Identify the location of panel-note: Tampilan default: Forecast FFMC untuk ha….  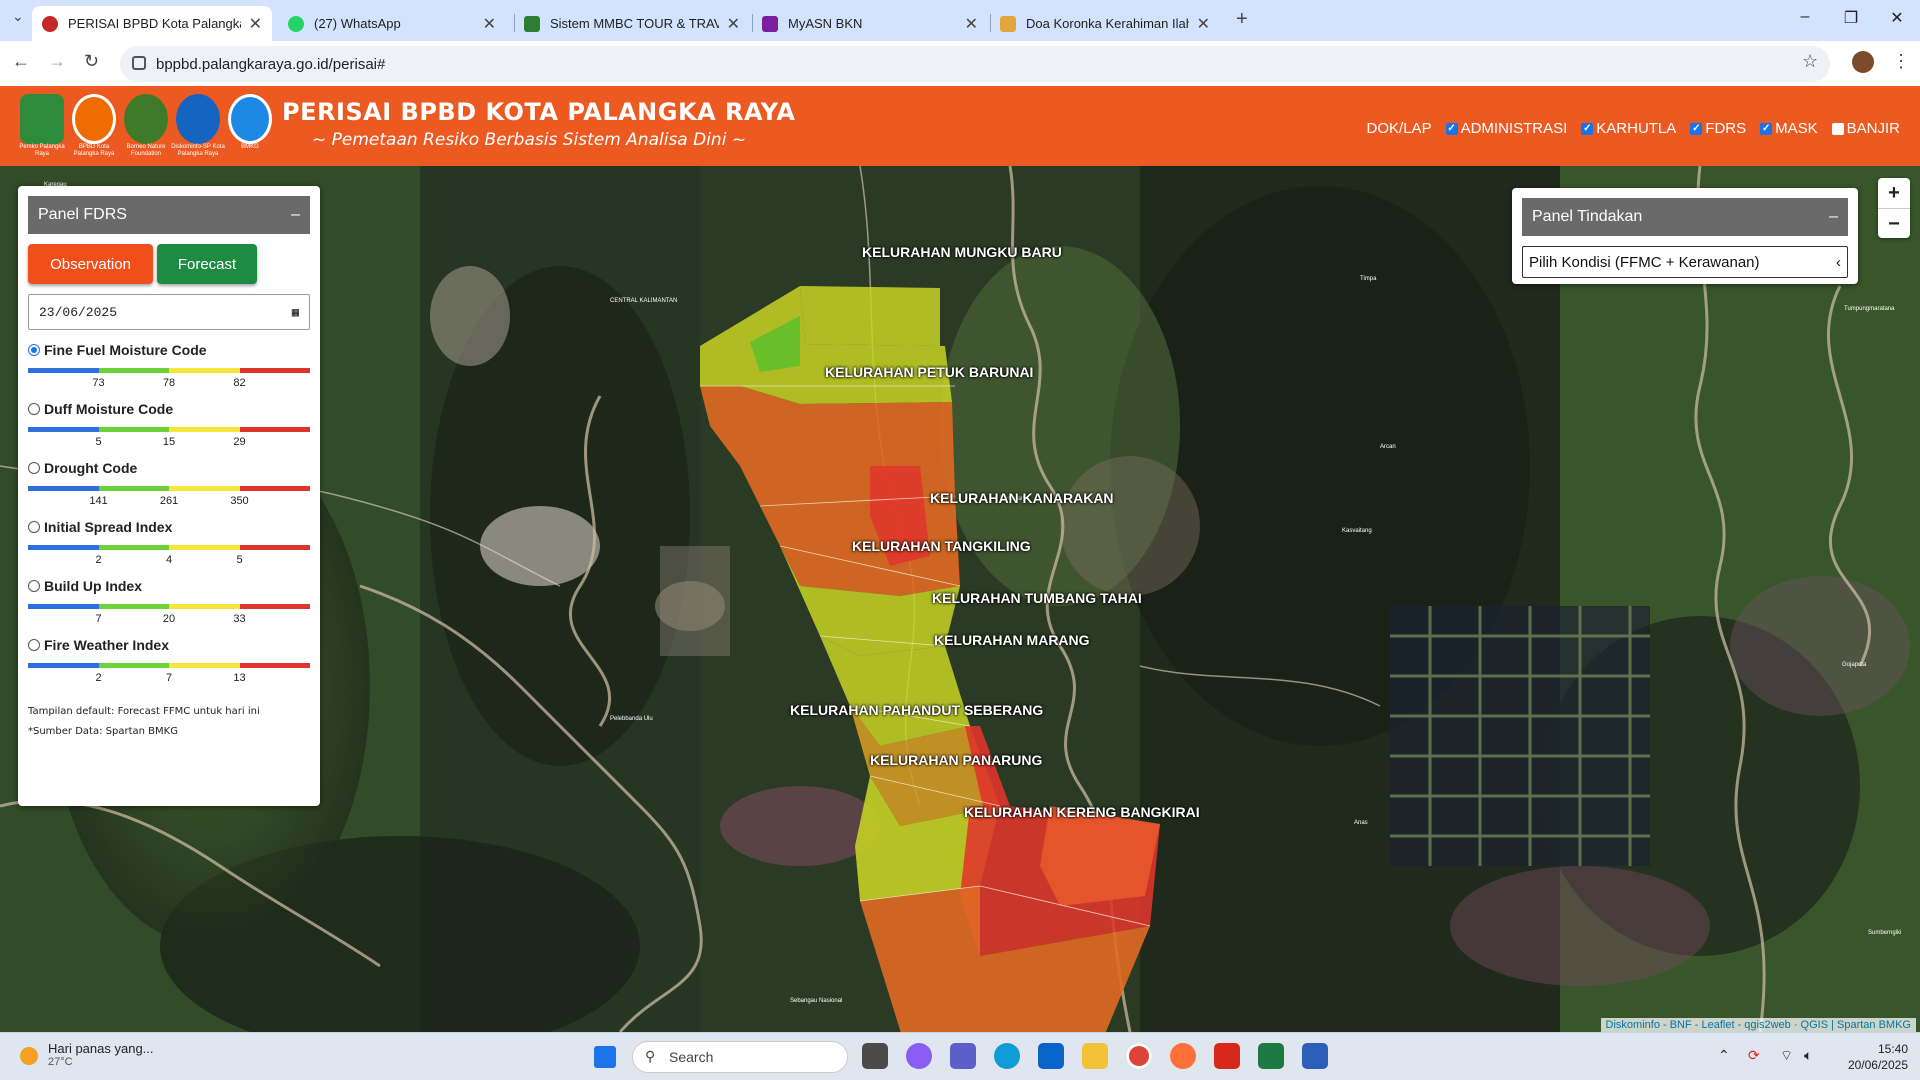
(169, 722).